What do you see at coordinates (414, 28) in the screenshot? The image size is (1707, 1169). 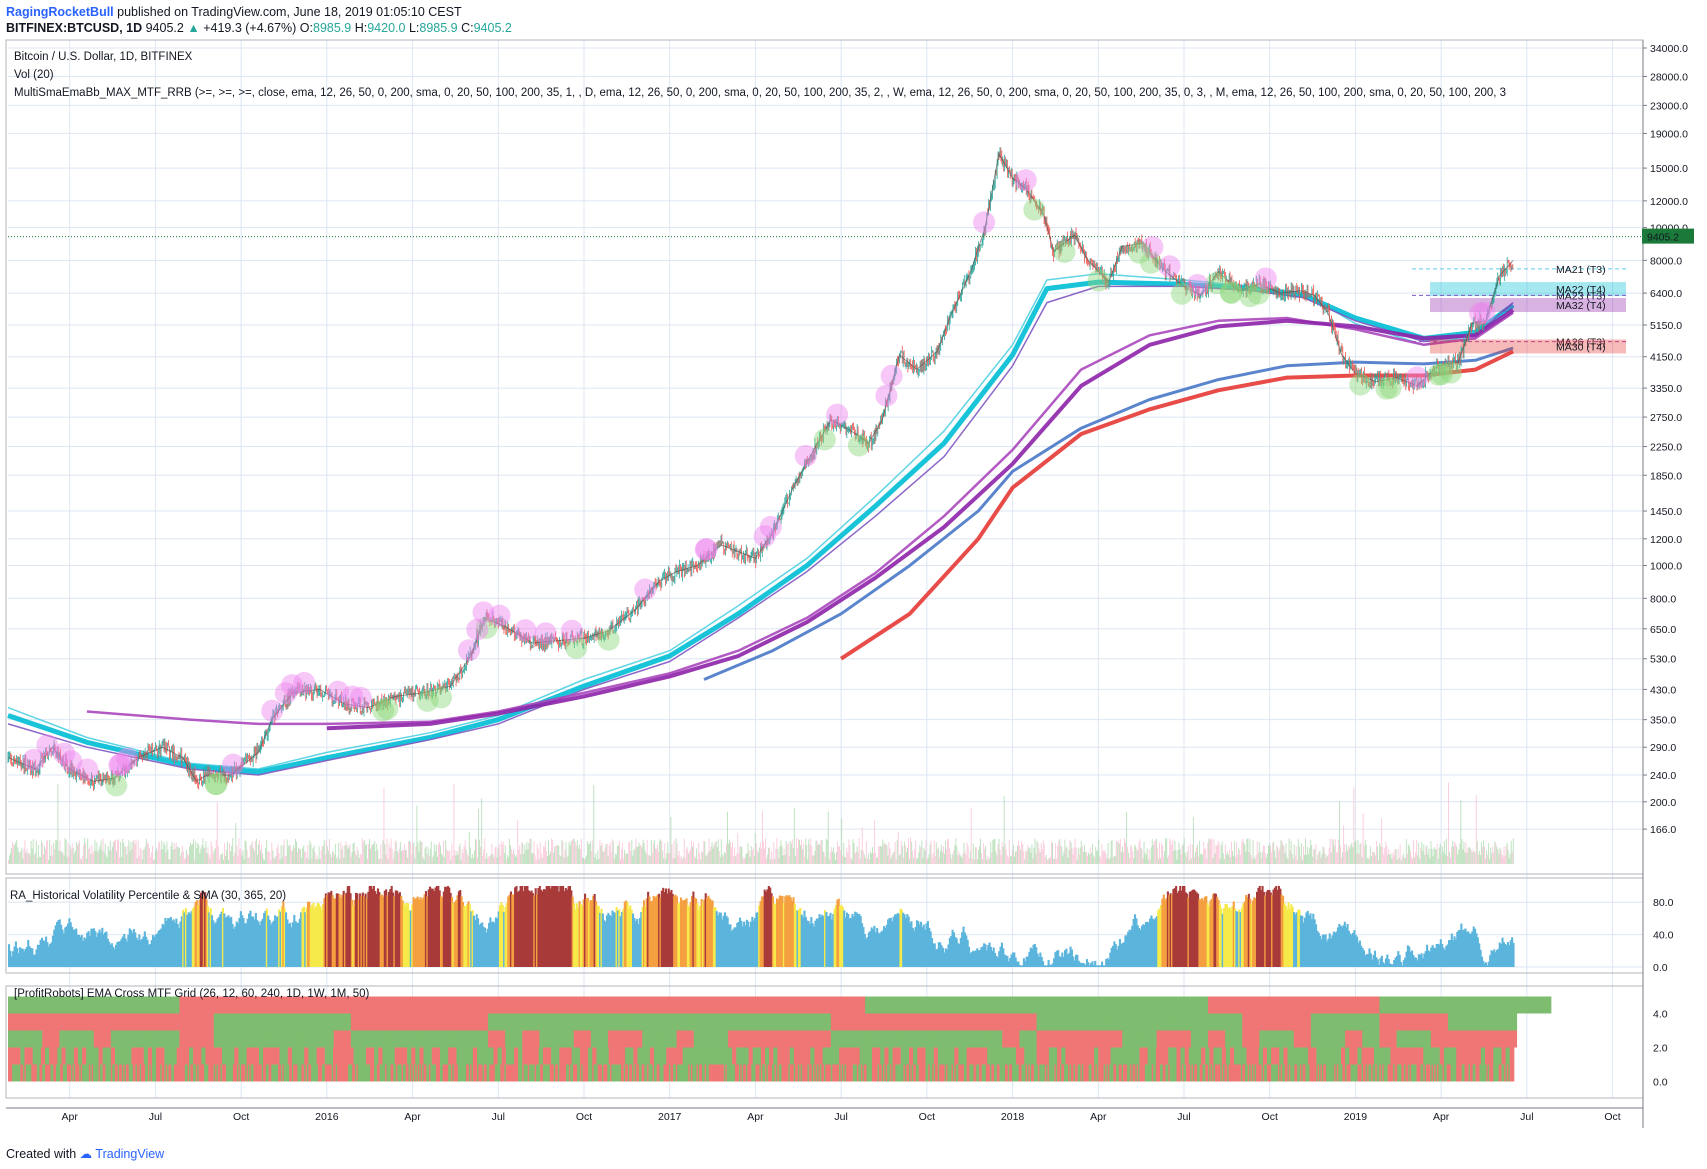 I see `low-label: L:` at bounding box center [414, 28].